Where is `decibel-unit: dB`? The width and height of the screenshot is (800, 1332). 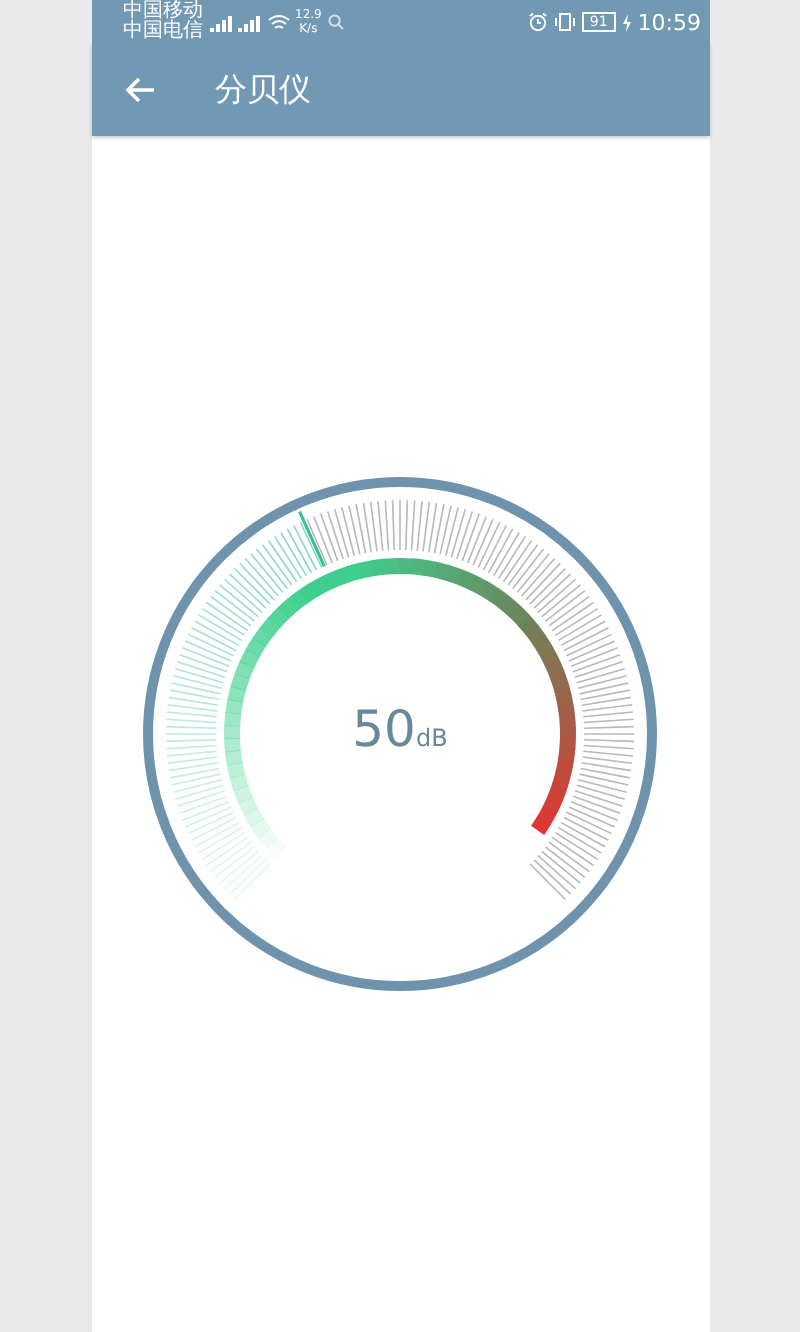
decibel-unit: dB is located at coordinates (431, 738).